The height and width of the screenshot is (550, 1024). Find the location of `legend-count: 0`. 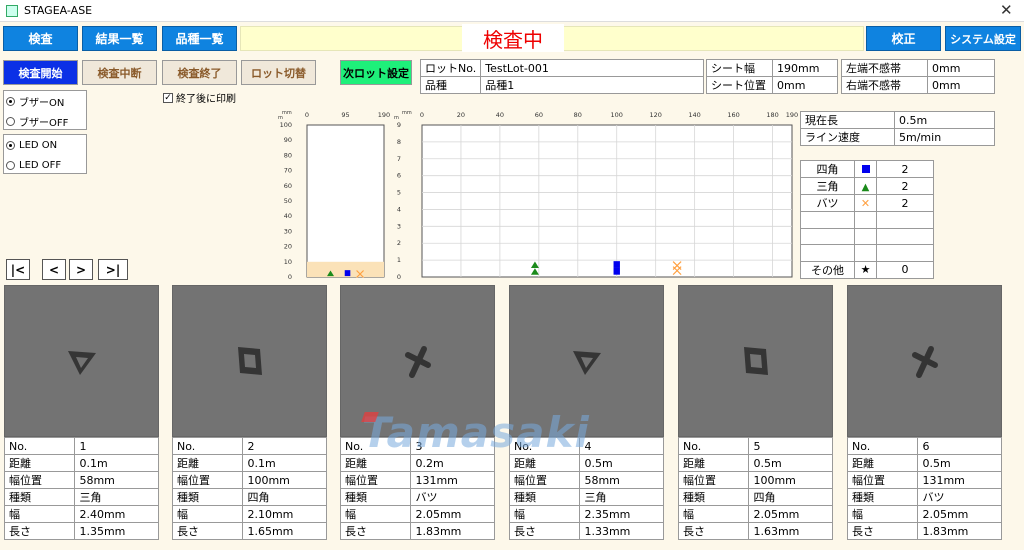

legend-count: 0 is located at coordinates (905, 269).